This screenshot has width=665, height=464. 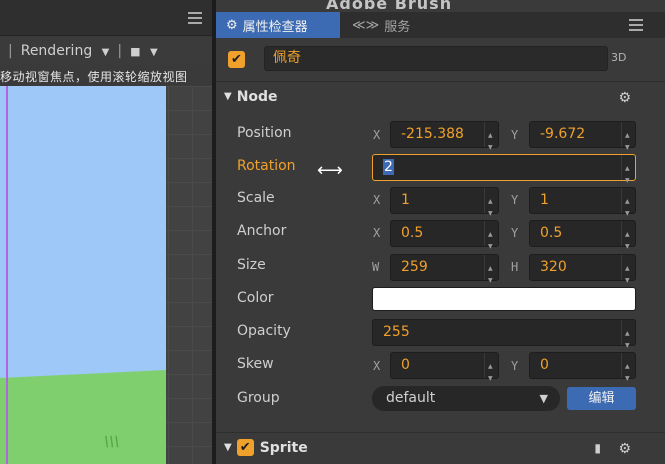 I want to click on skew-x-axis: X, so click(x=377, y=366).